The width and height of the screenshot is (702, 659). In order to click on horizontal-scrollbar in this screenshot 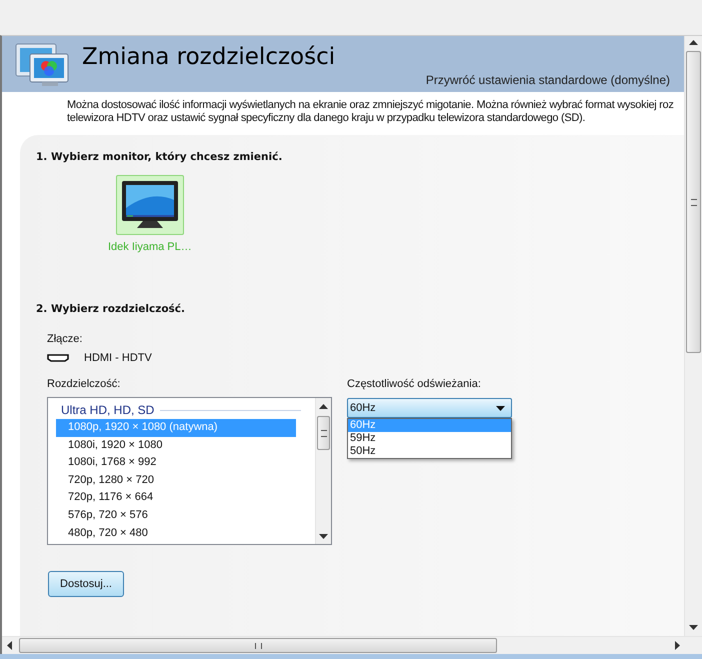, I will do `click(352, 645)`.